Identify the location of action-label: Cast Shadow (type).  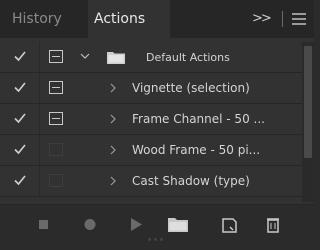
(191, 181).